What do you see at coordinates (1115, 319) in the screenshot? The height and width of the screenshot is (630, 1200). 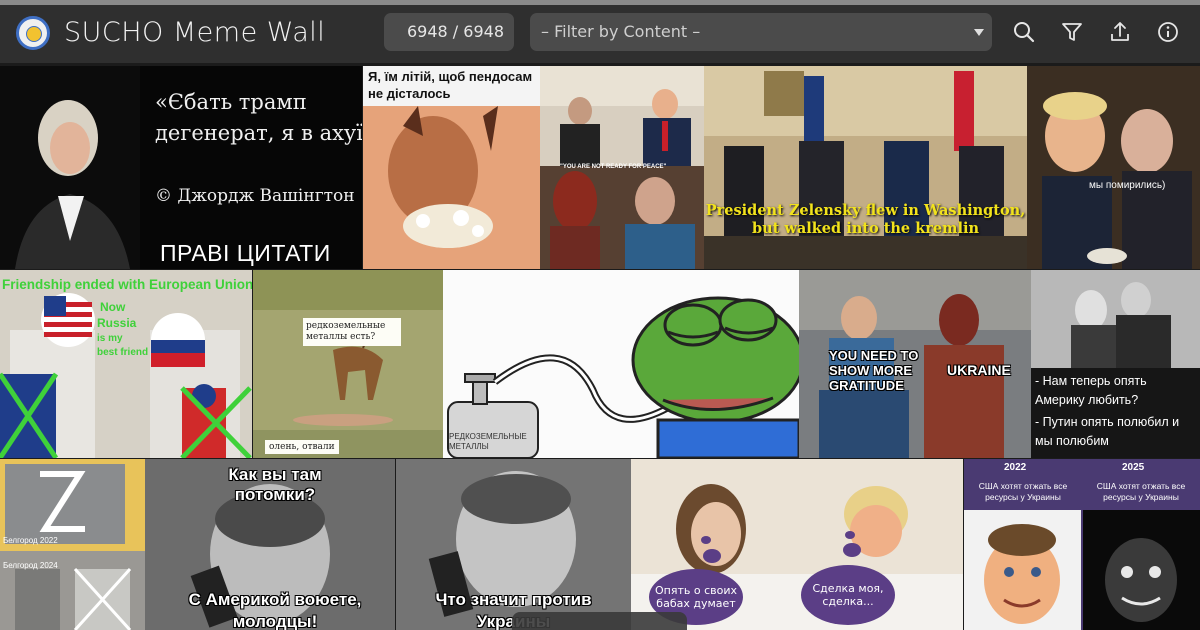 I see `vintage-couple-photo` at bounding box center [1115, 319].